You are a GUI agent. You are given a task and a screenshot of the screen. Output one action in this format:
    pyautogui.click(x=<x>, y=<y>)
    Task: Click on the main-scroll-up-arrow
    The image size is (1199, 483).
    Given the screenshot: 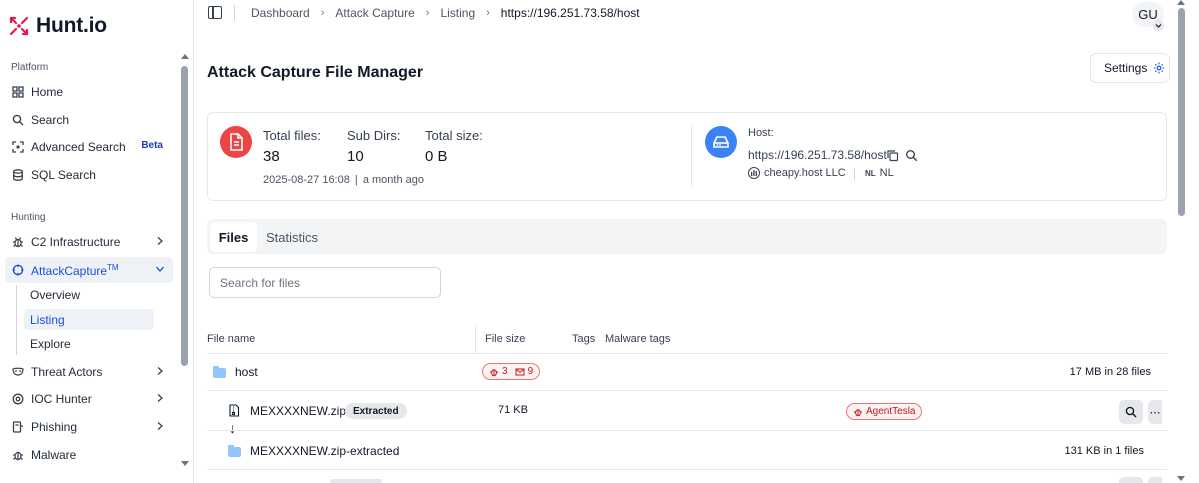 What is the action you would take?
    pyautogui.click(x=1181, y=2)
    